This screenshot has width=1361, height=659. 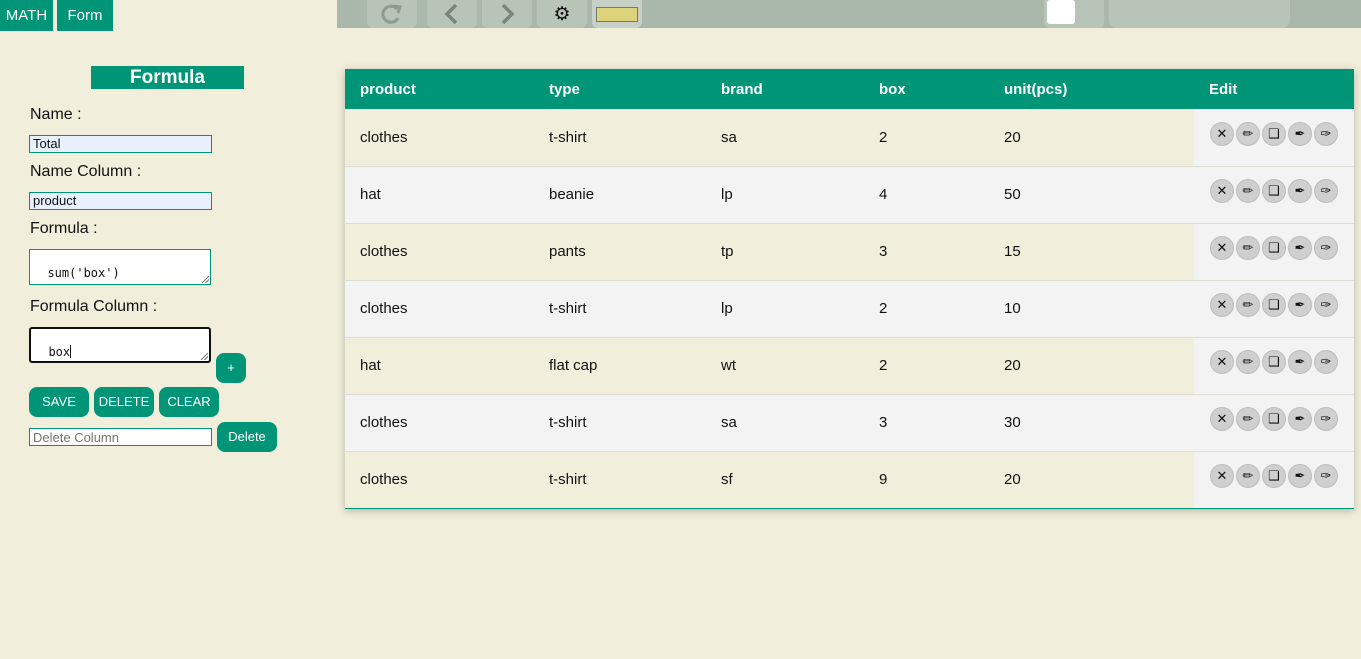 I want to click on formula-textarea: sum('box'), so click(x=120, y=267).